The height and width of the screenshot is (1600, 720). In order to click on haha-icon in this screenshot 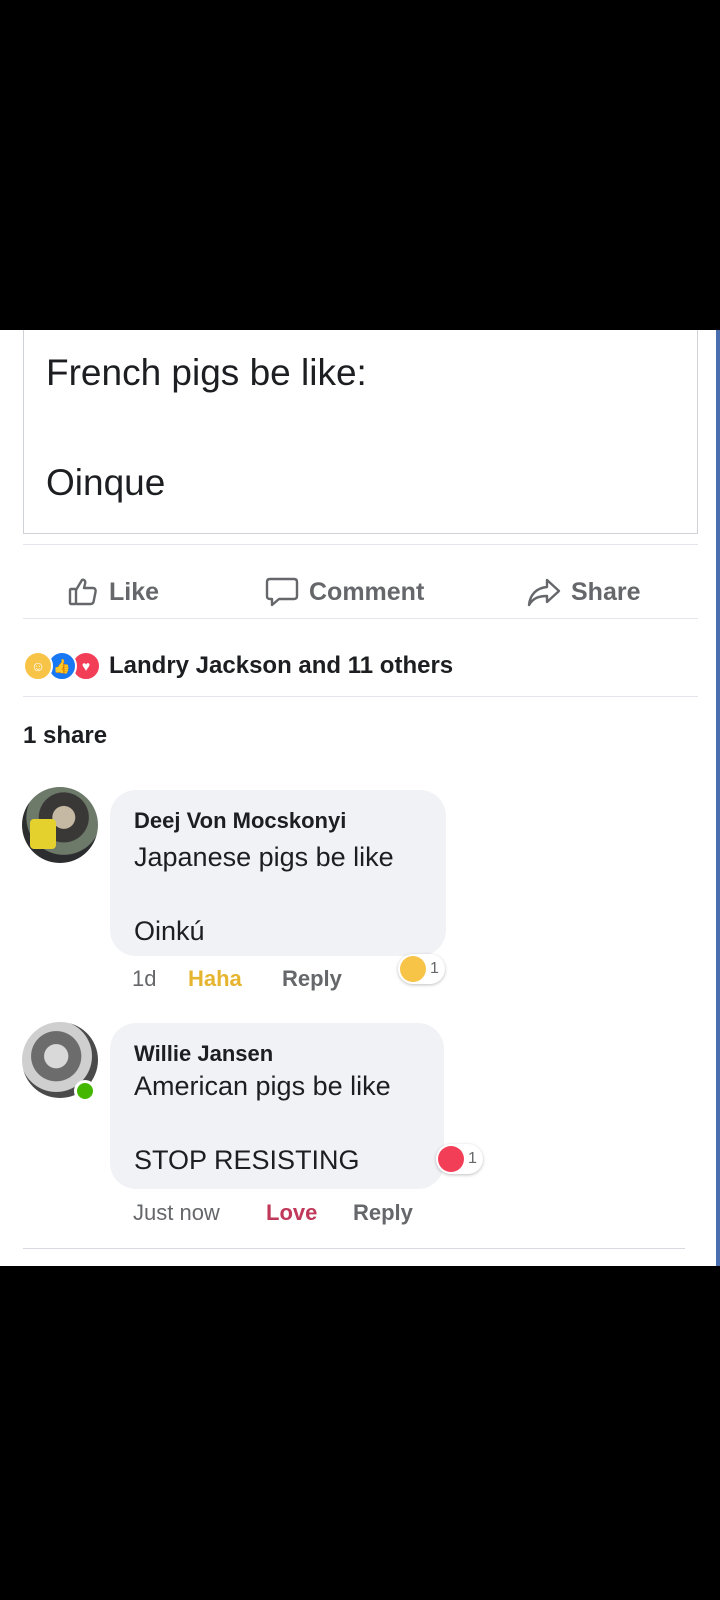, I will do `click(413, 969)`.